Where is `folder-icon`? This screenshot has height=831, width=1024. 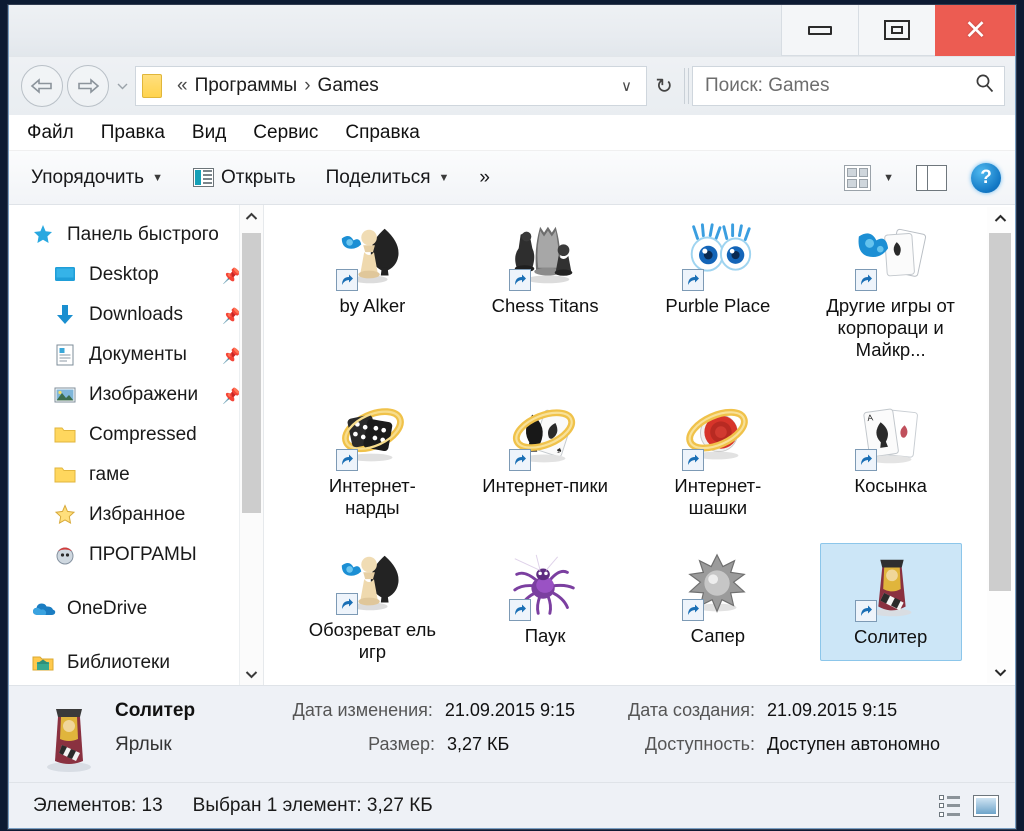 folder-icon is located at coordinates (66, 435).